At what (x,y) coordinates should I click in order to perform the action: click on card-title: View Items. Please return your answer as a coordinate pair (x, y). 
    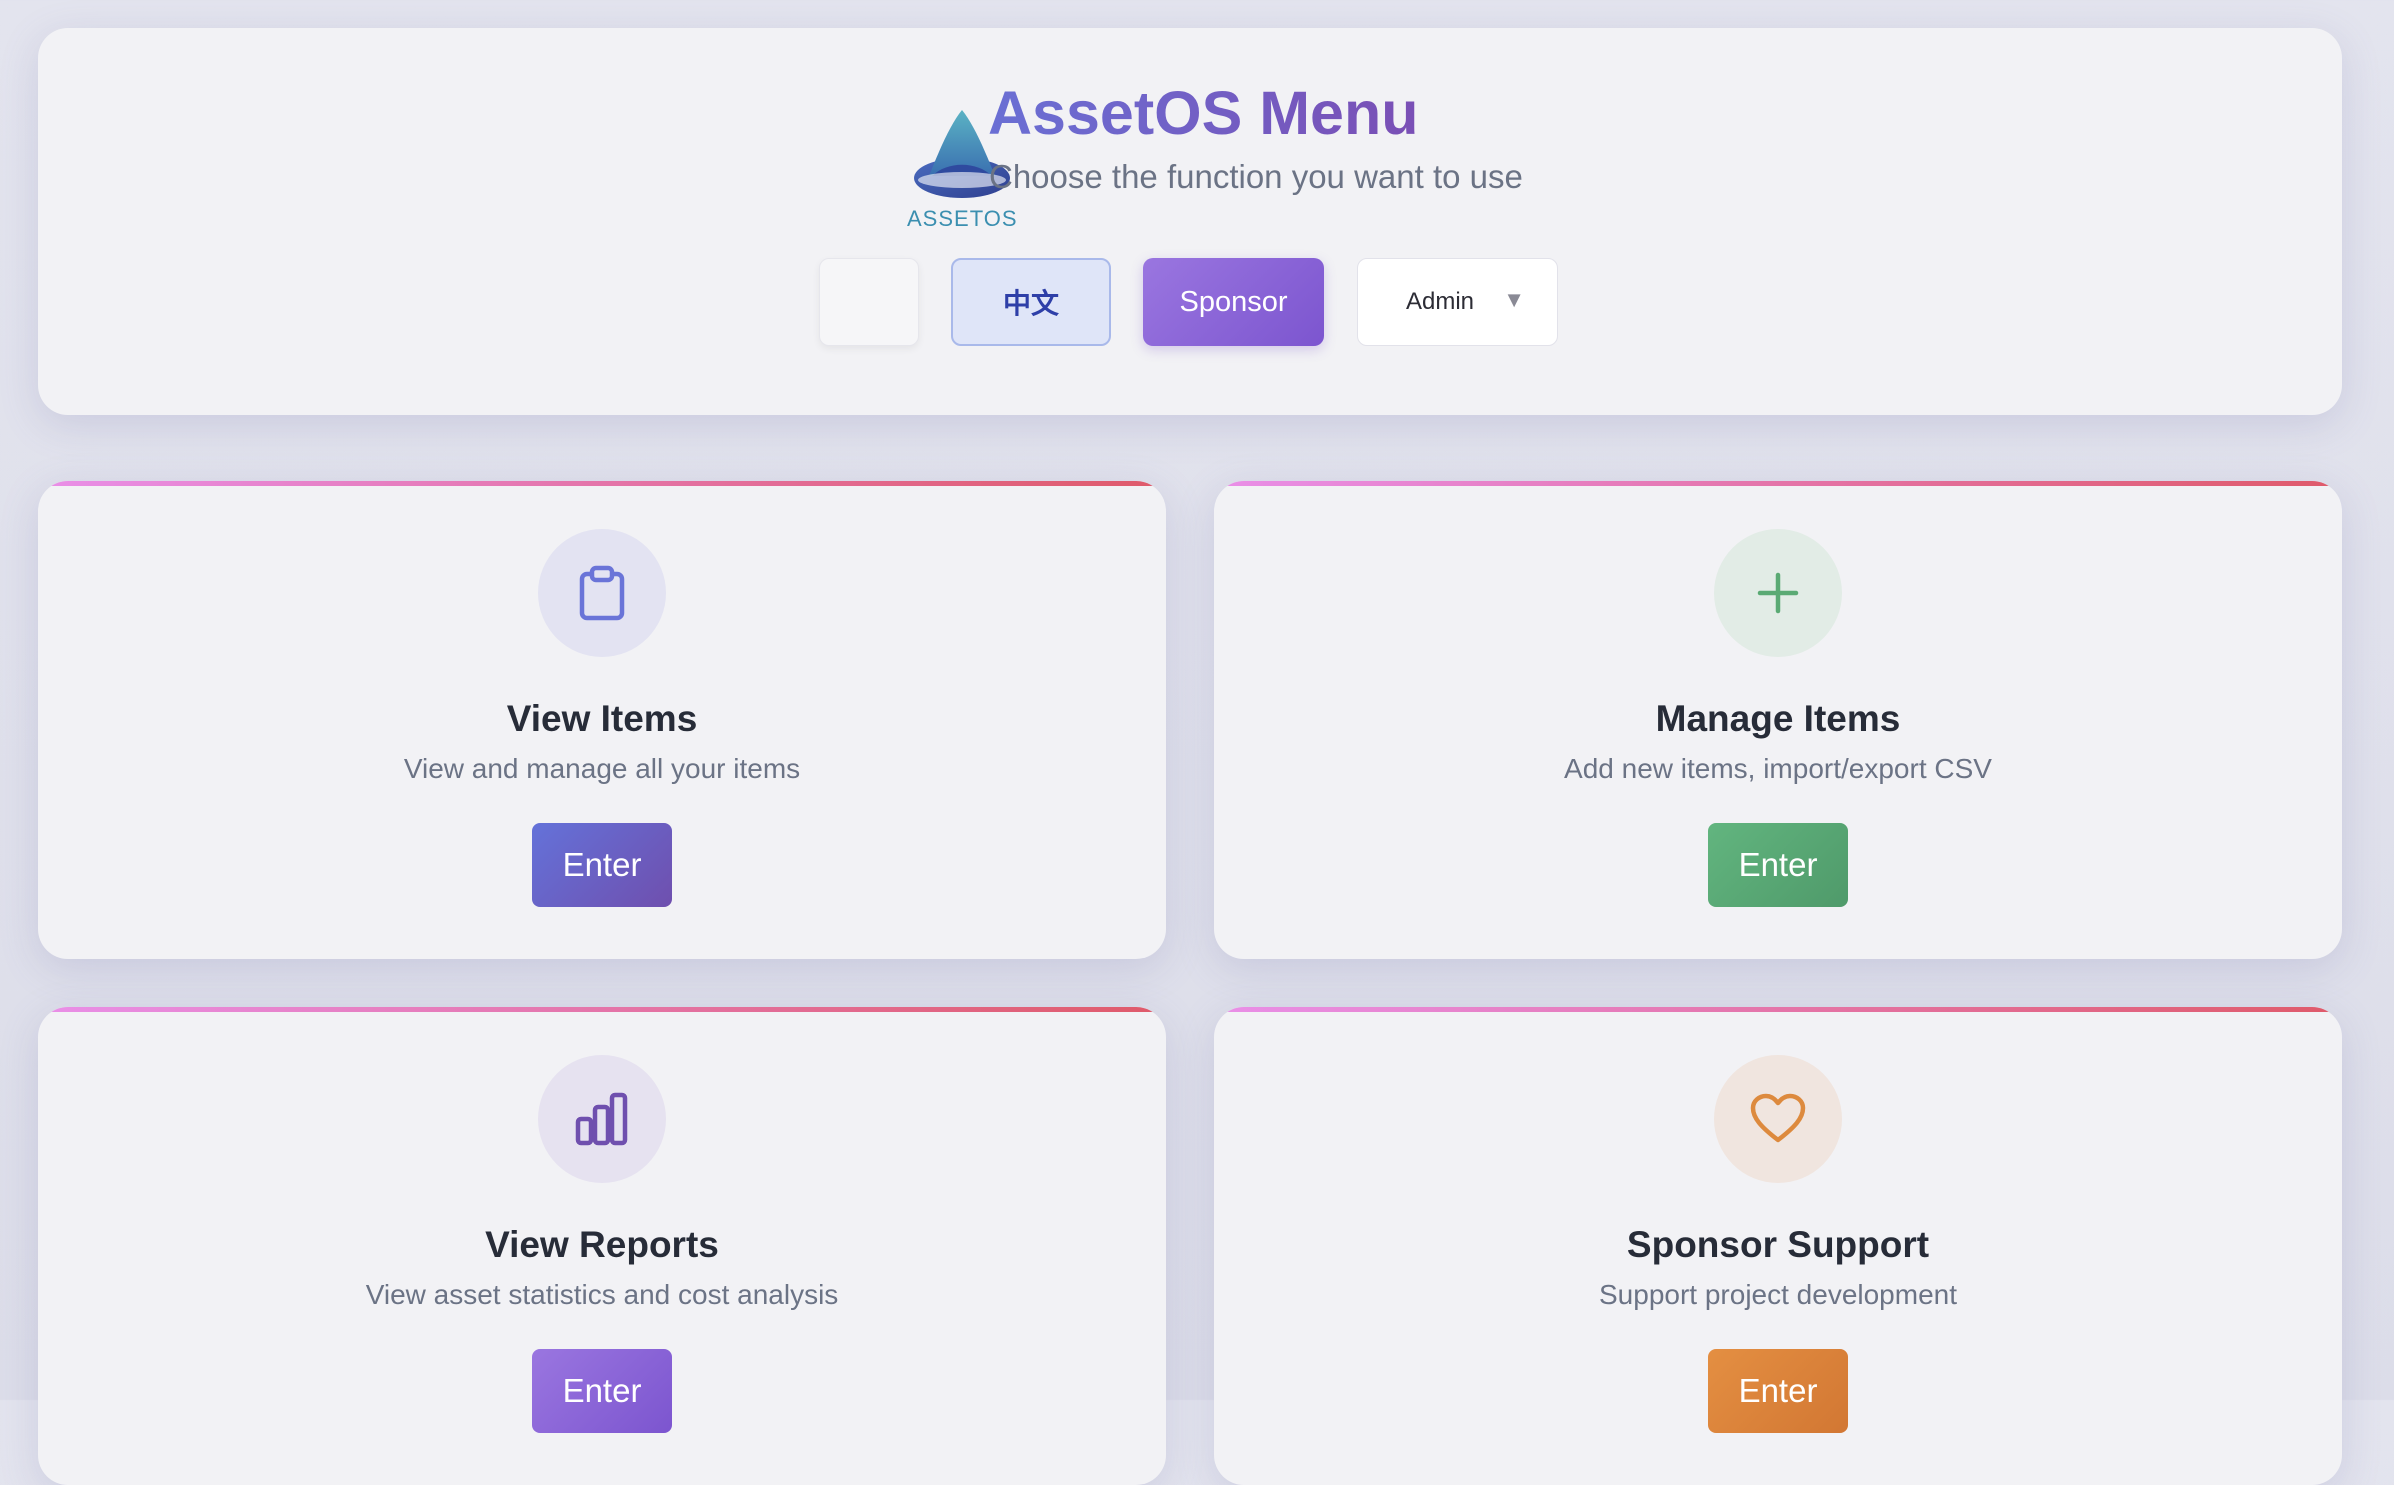
    Looking at the image, I should click on (602, 718).